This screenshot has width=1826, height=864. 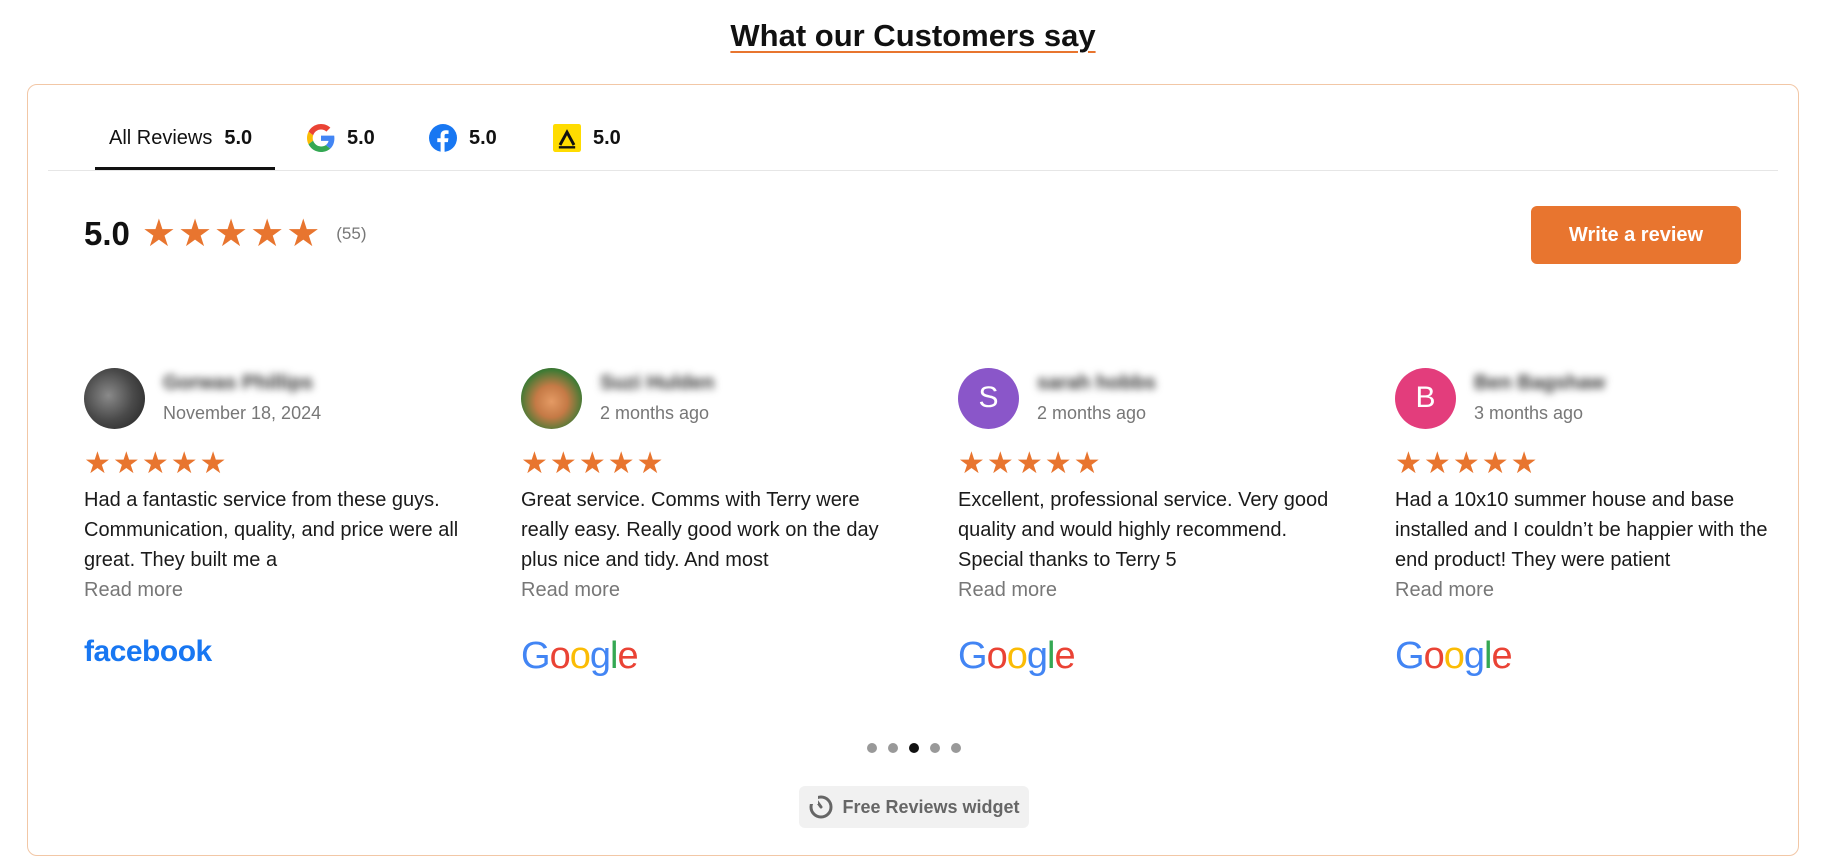 I want to click on heading-wrap: What our Customers say, so click(x=913, y=36).